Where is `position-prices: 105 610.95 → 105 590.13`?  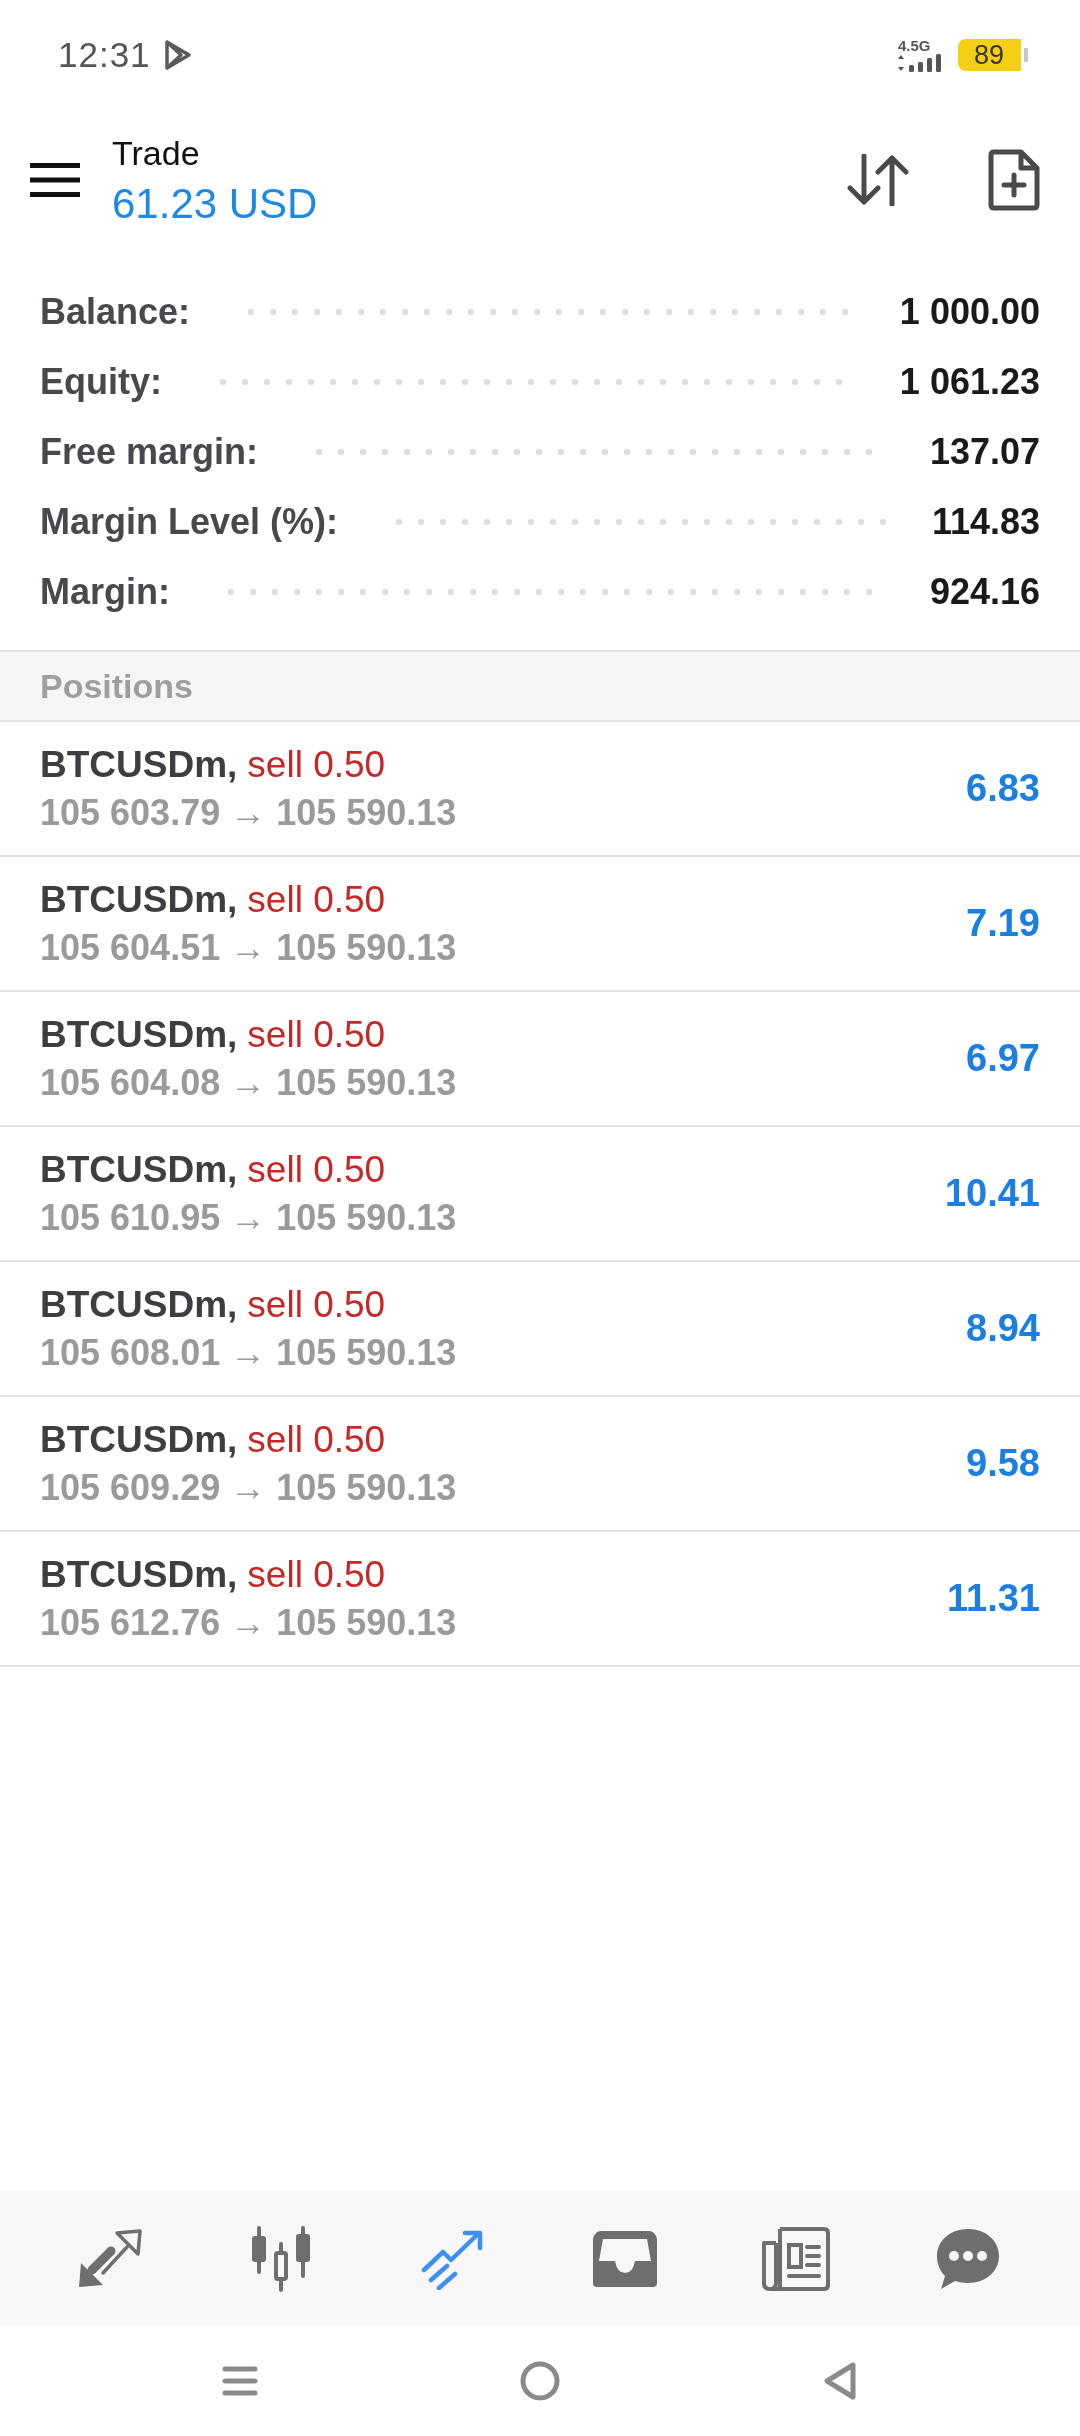
position-prices: 105 610.95 → 105 590.13 is located at coordinates (248, 1217).